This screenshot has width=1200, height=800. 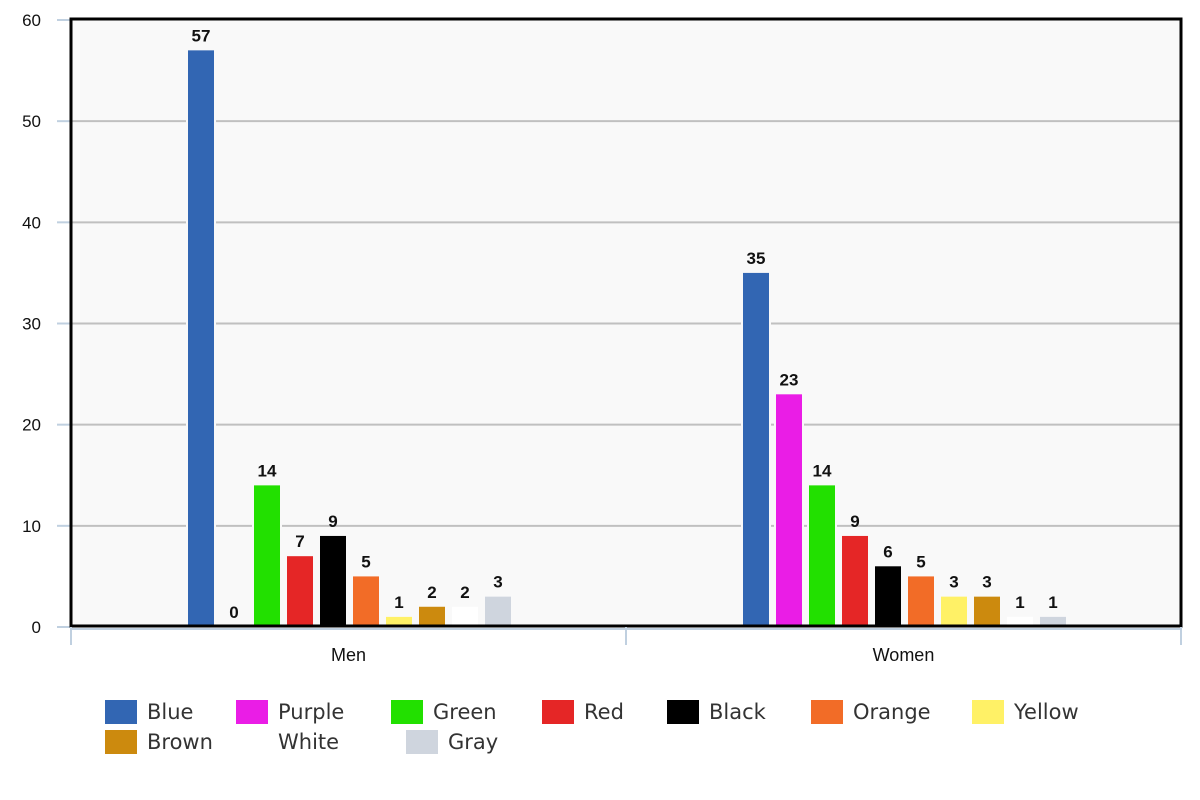 What do you see at coordinates (309, 742) in the screenshot?
I see `legend-label: White` at bounding box center [309, 742].